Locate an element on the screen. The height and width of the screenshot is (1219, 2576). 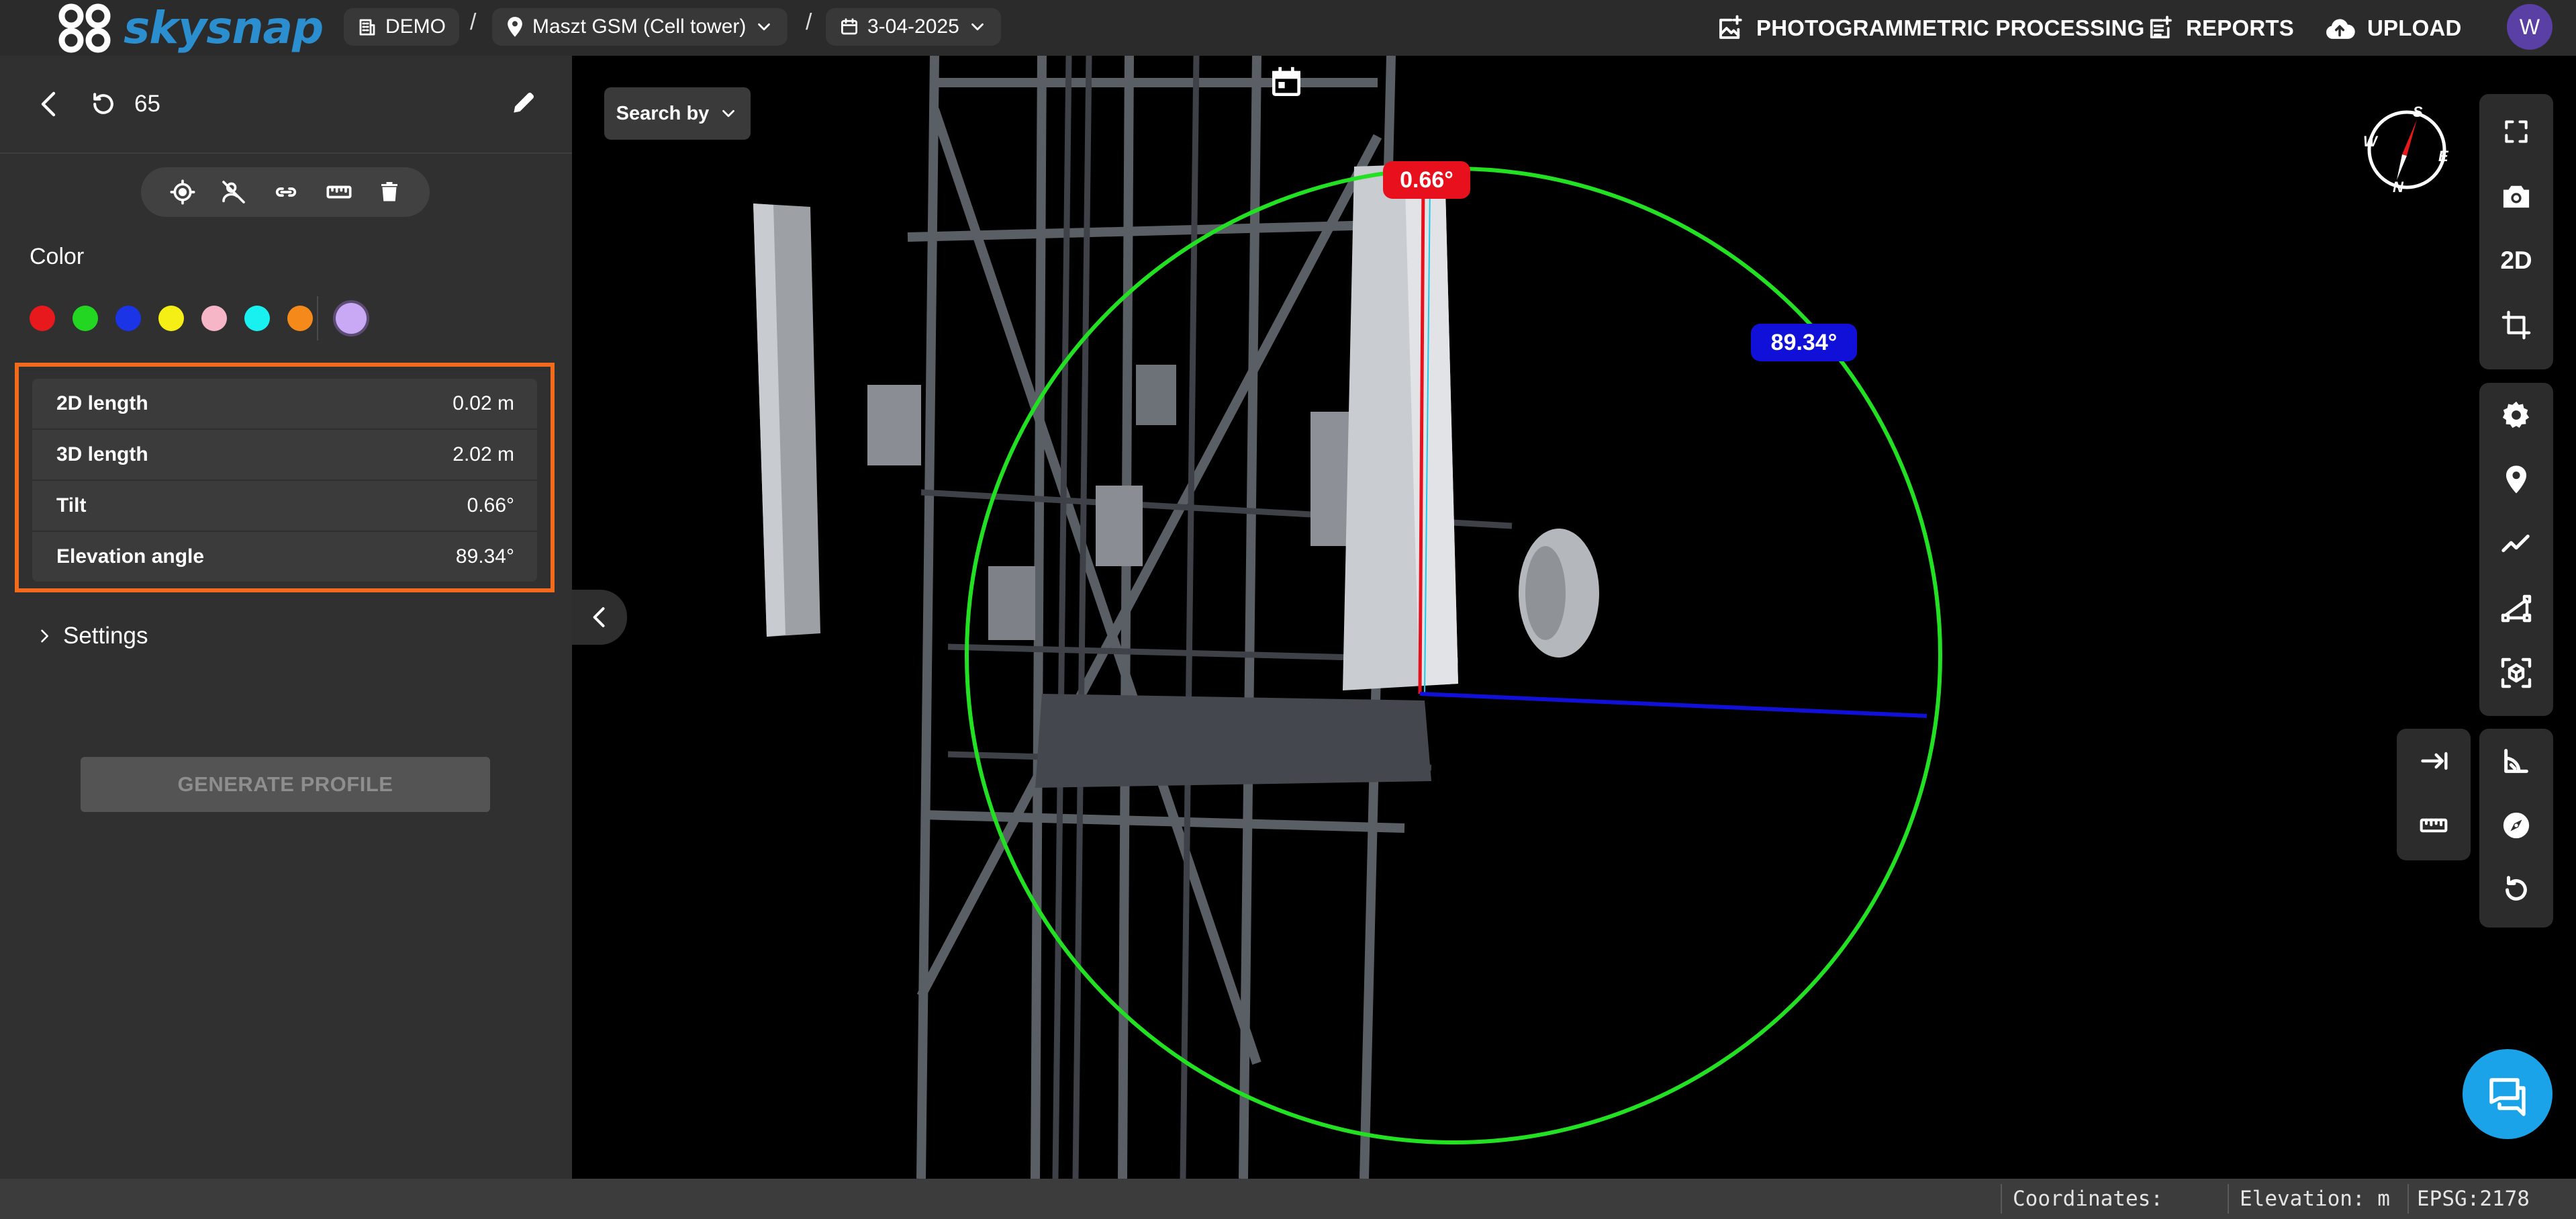
elevation-annotation-label: 89.34° is located at coordinates (1804, 343).